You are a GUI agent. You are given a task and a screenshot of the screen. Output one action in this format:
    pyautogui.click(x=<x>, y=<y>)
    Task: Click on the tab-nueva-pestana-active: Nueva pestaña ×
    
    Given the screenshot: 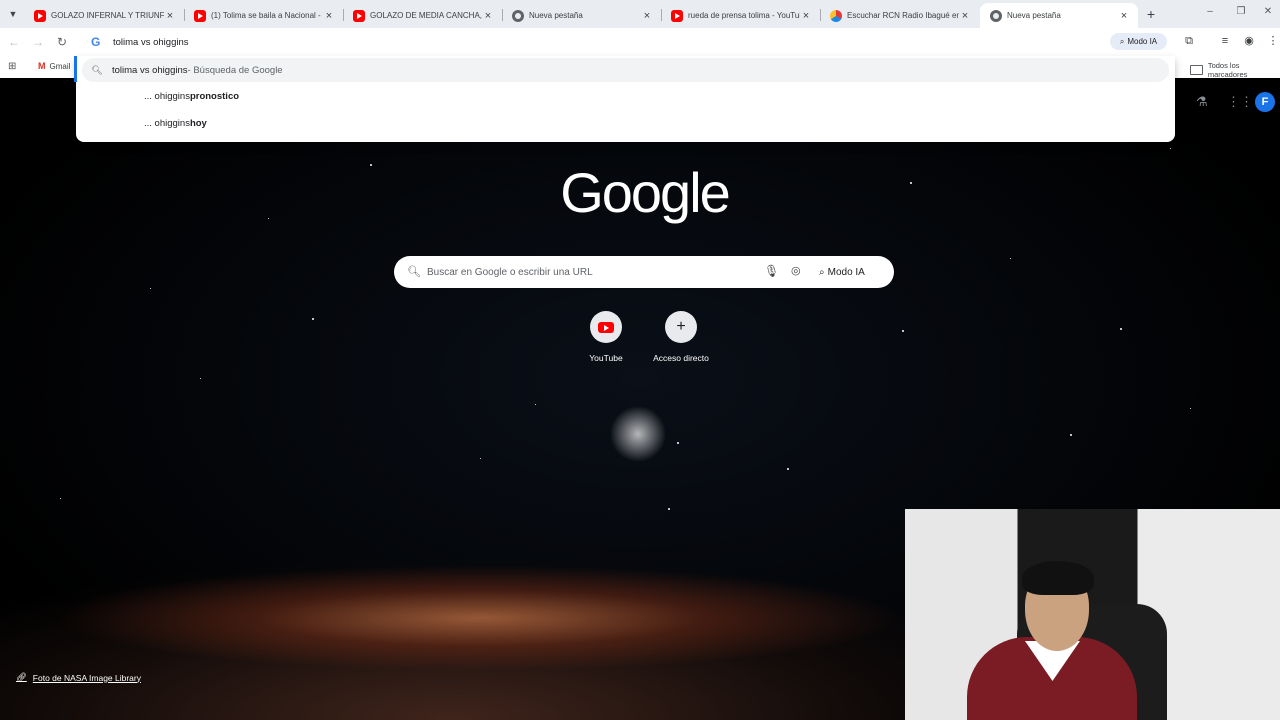 What is the action you would take?
    pyautogui.click(x=1059, y=15)
    